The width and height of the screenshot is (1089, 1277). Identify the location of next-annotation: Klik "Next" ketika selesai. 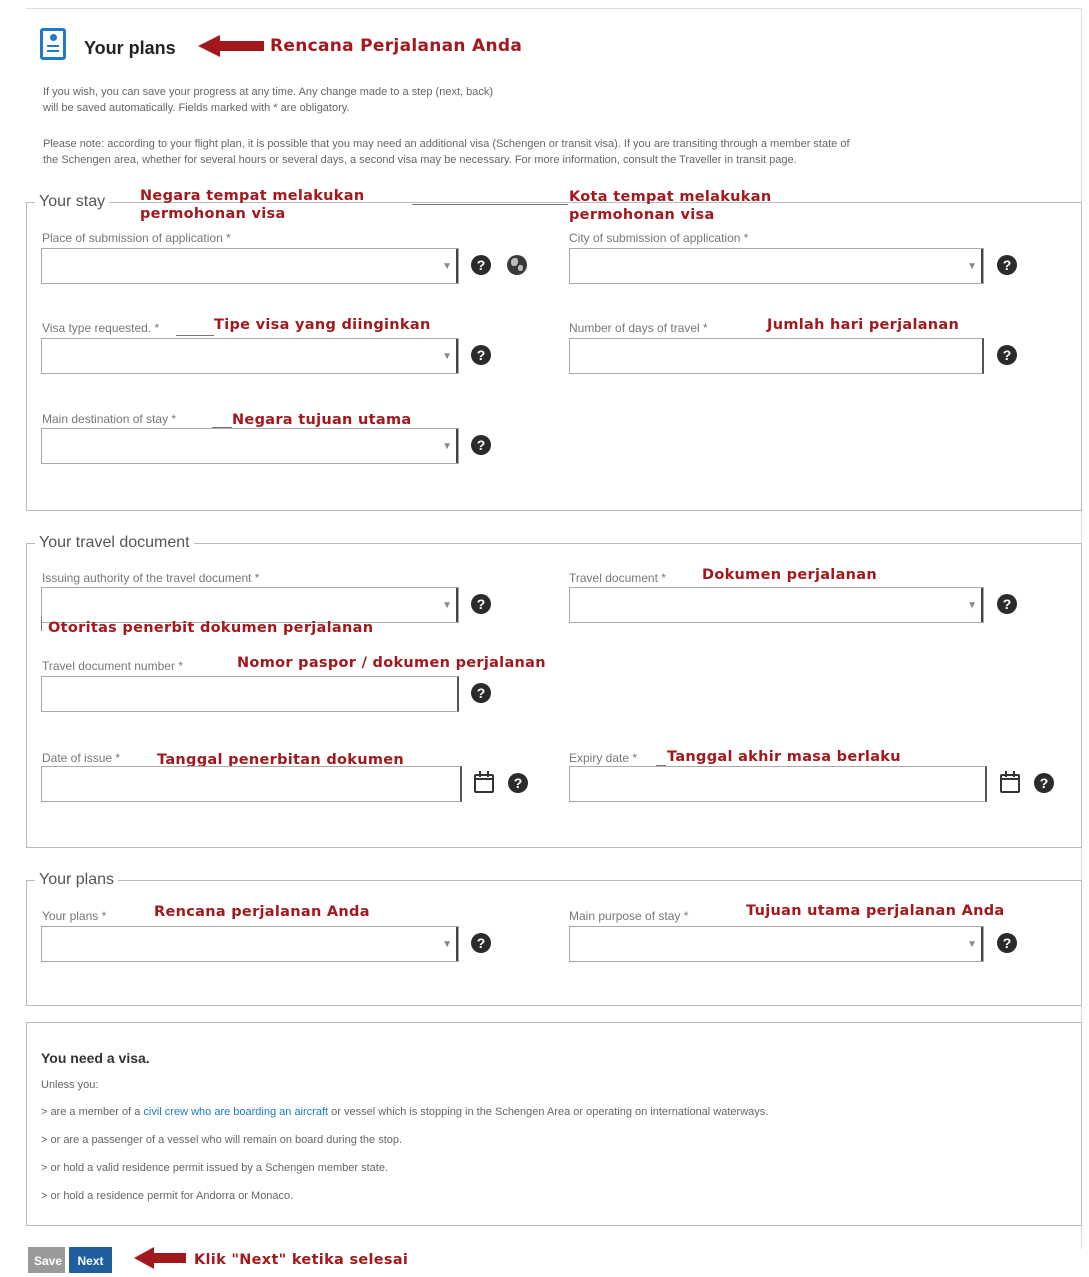
(301, 1260).